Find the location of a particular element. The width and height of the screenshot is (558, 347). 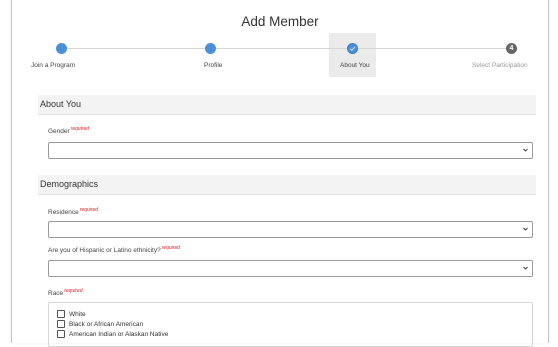

current-step-highlight is located at coordinates (352, 55).